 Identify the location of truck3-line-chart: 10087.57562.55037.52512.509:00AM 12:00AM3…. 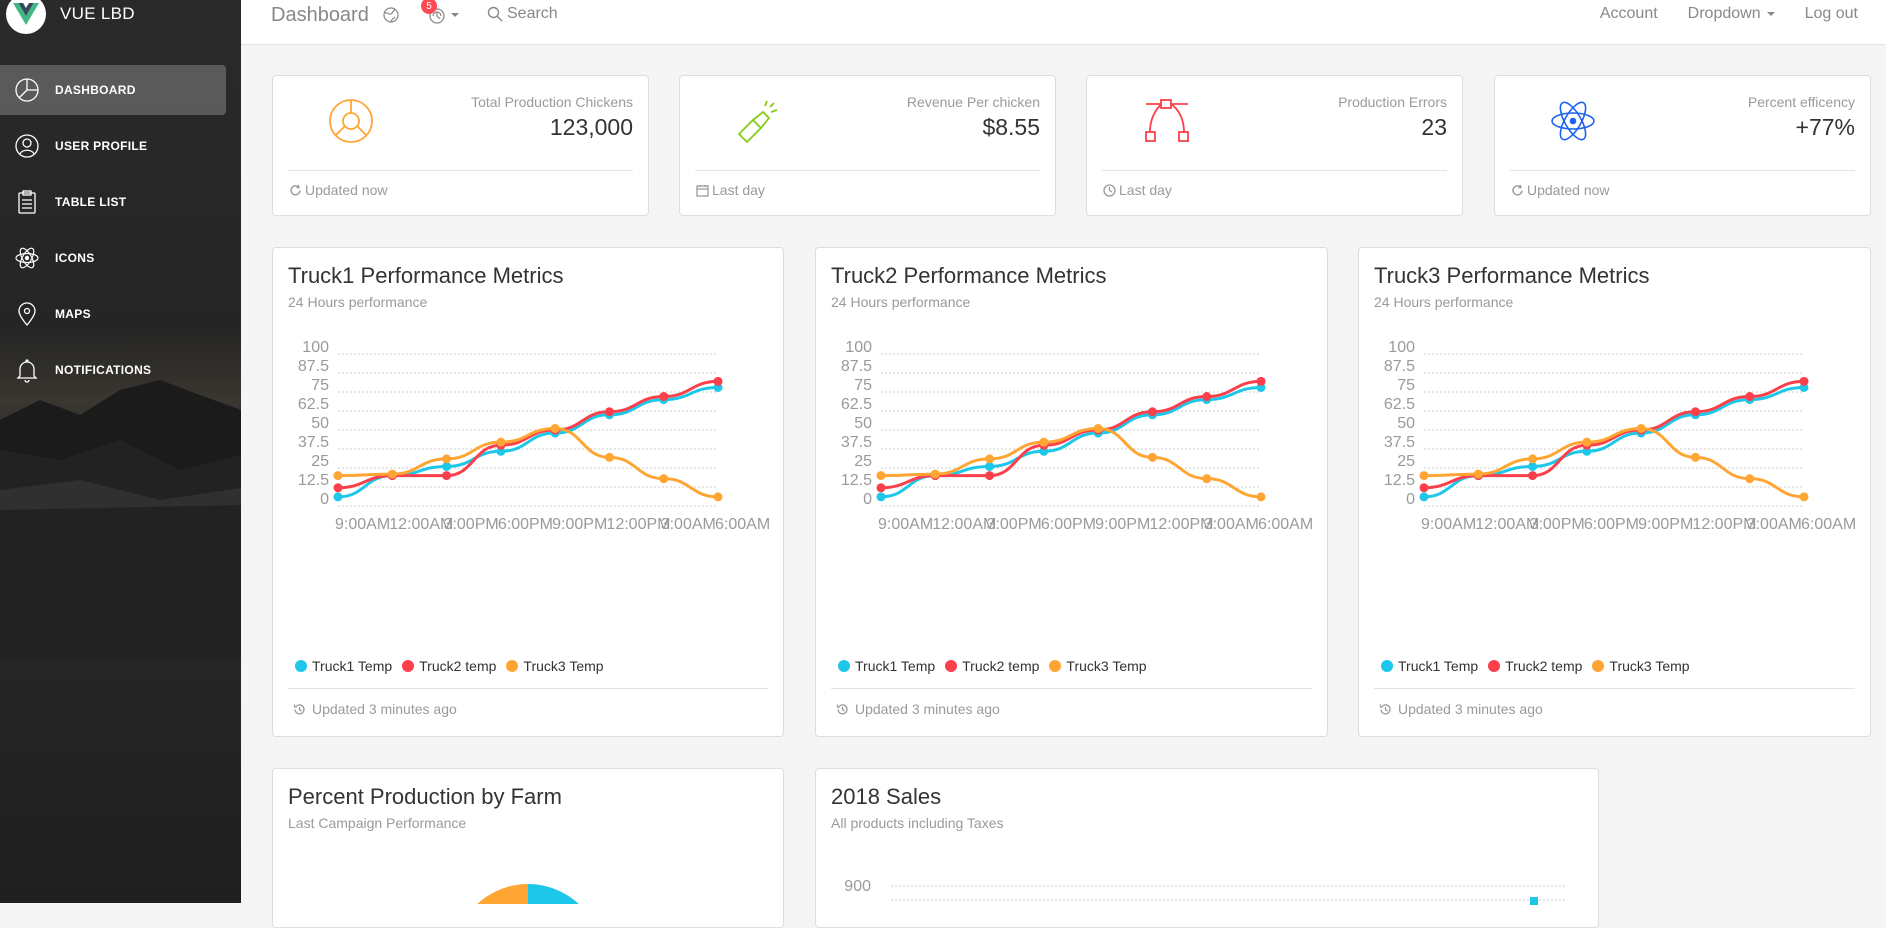
(1620, 436).